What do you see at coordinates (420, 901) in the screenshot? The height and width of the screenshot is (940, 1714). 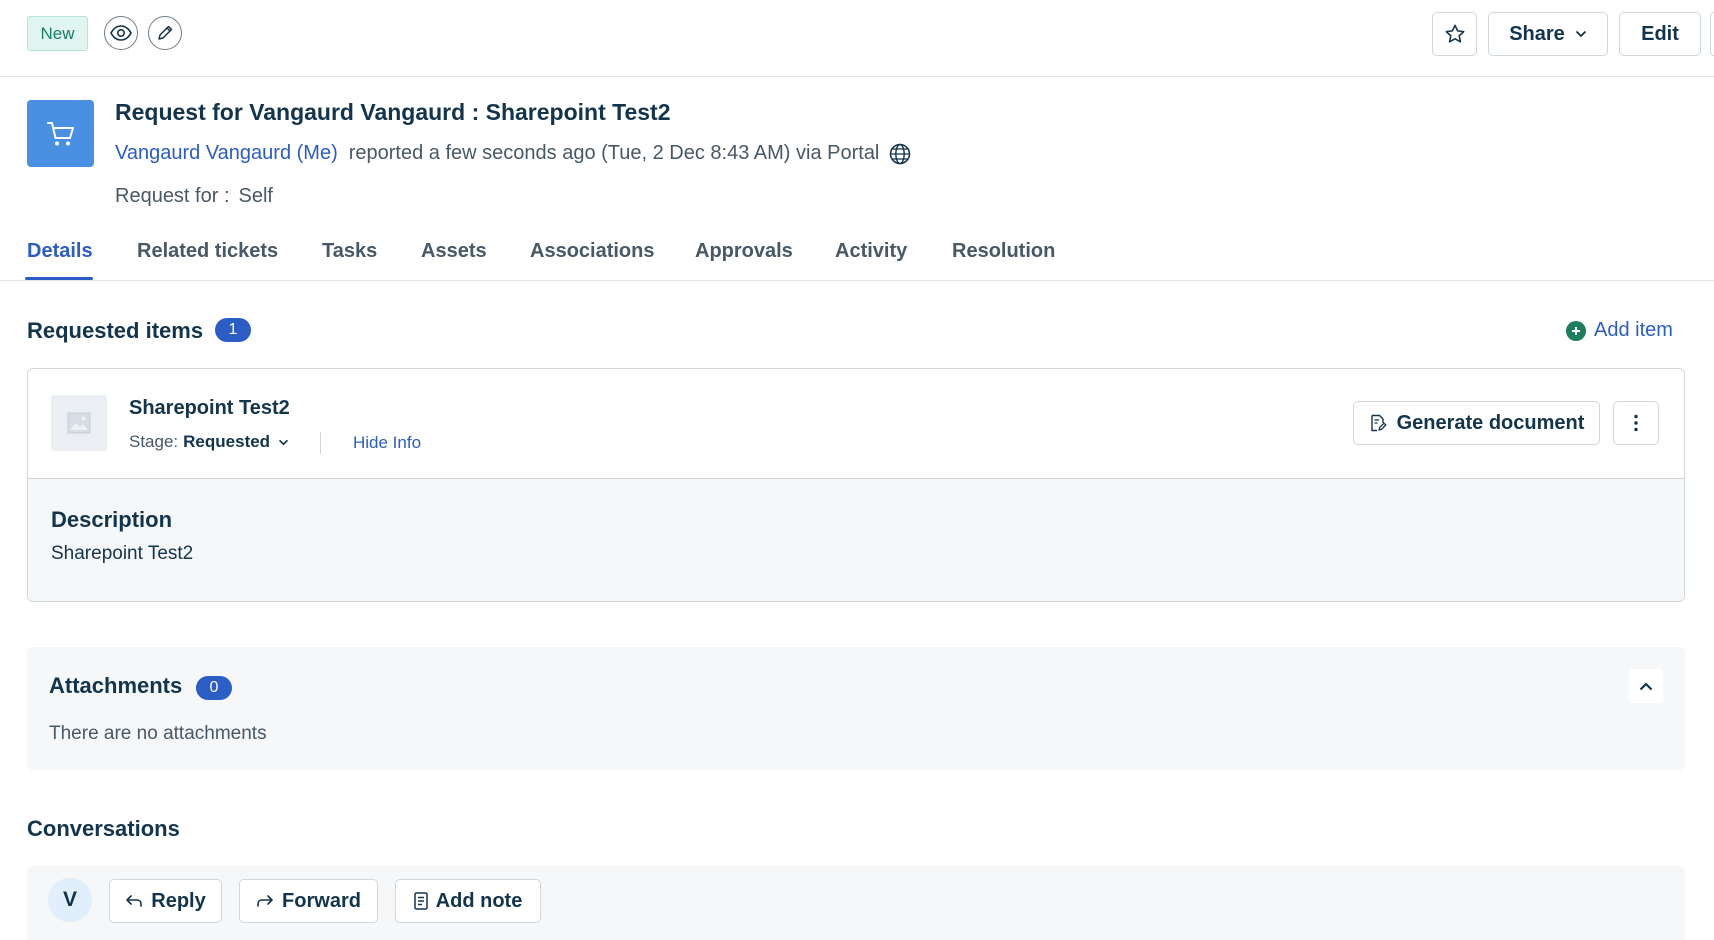 I see `note-icon` at bounding box center [420, 901].